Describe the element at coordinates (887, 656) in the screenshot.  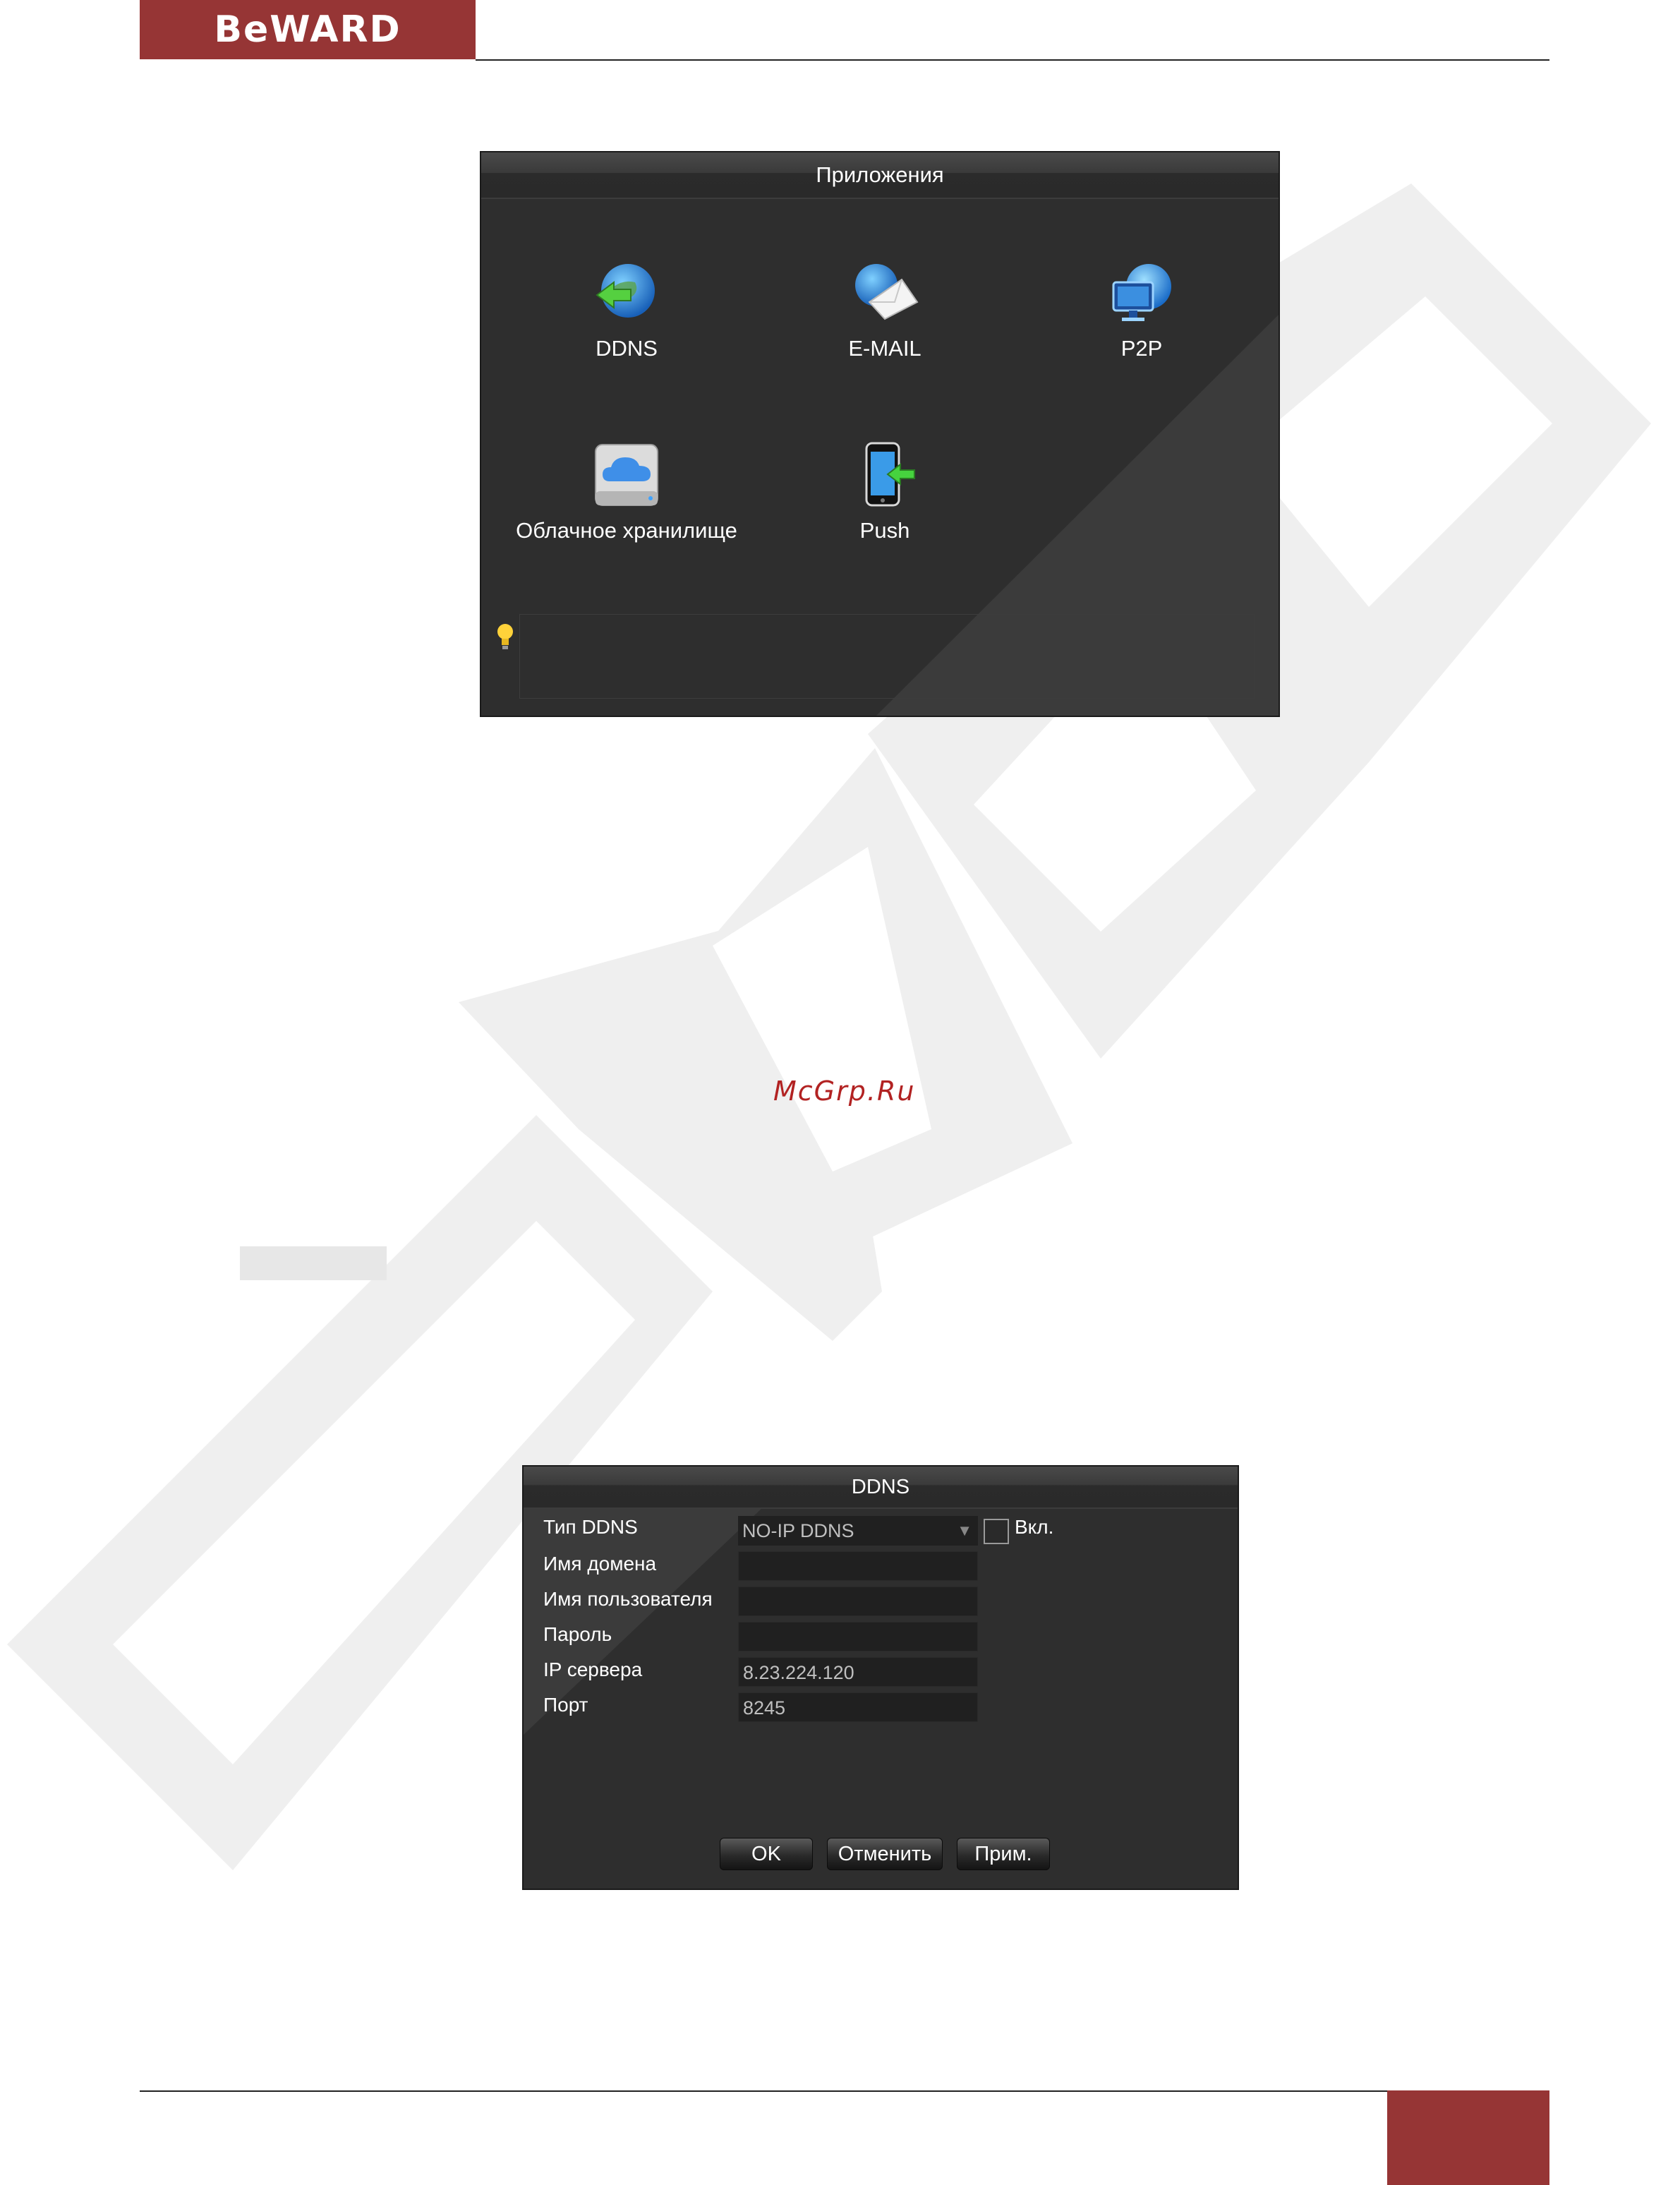
I see `tip-area` at that location.